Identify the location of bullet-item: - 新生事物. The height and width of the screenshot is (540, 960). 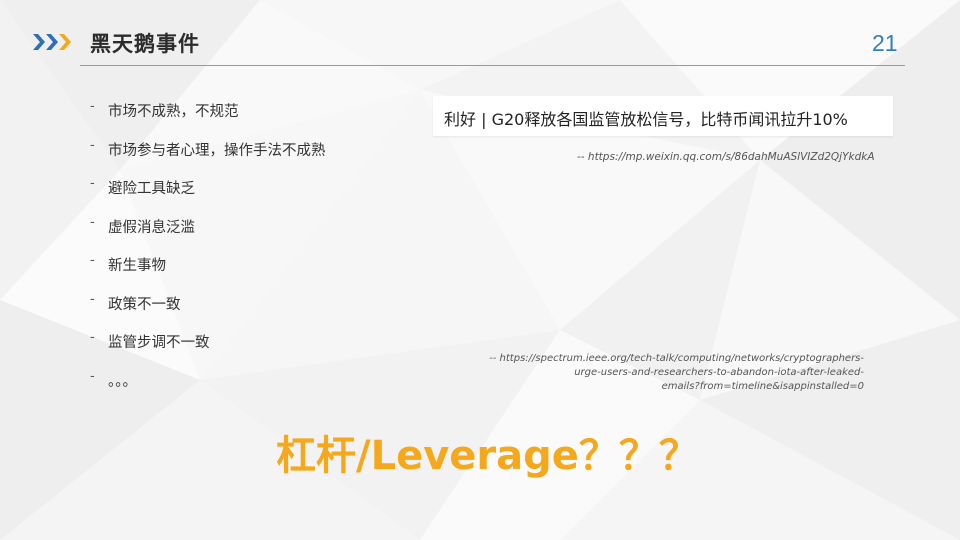
(255, 265).